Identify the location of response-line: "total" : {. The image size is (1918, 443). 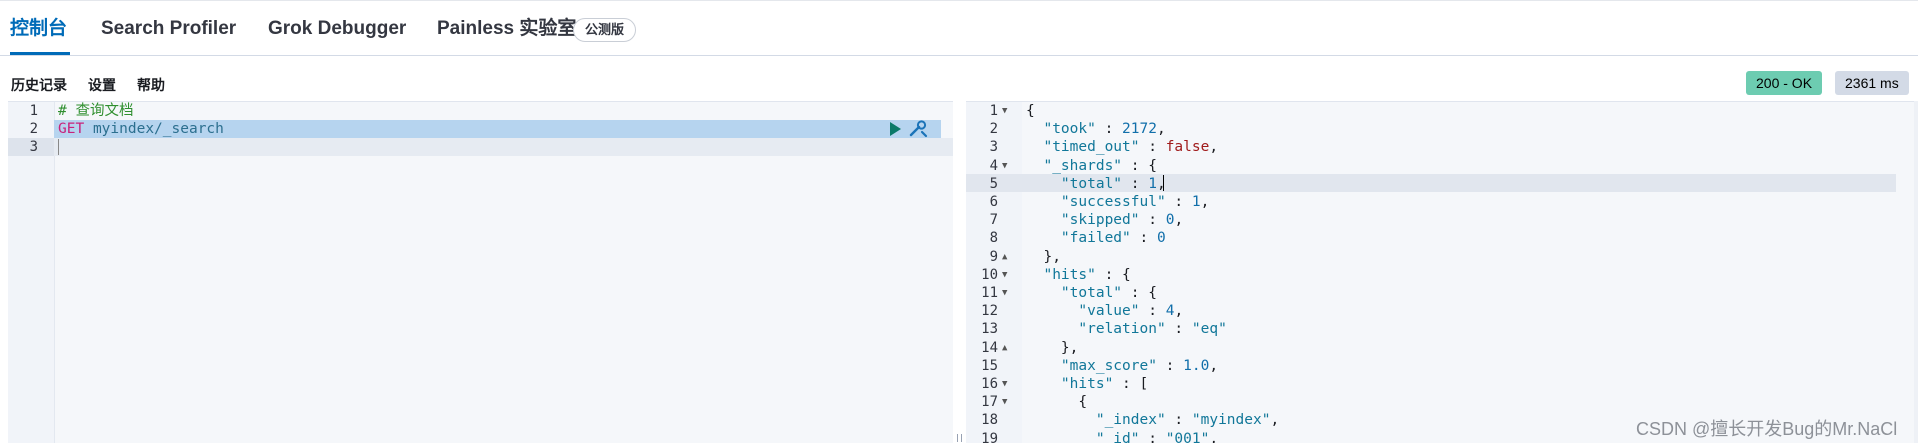
(1091, 293).